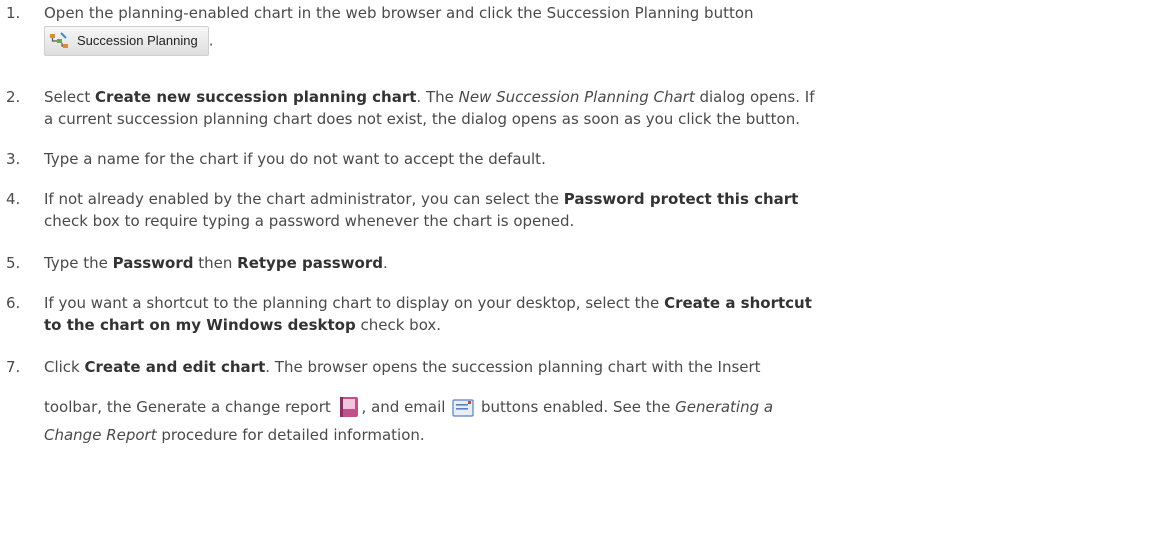 This screenshot has height=546, width=1168. I want to click on step-text: Type the Password then Retype password., so click(603, 263).